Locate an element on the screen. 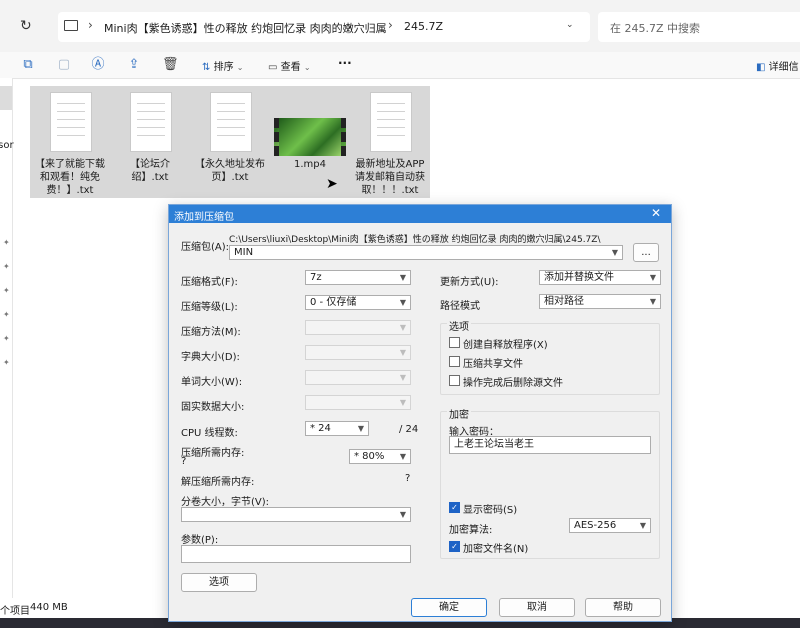  share-icon: ⇪ is located at coordinates (134, 65).